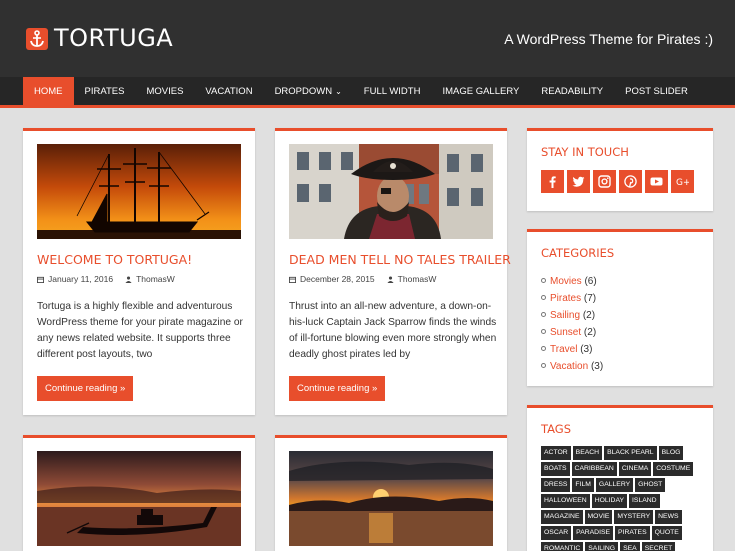 The width and height of the screenshot is (735, 551). I want to click on site-header: TORTUGA A WordPress Theme for Pirates :), so click(367, 38).